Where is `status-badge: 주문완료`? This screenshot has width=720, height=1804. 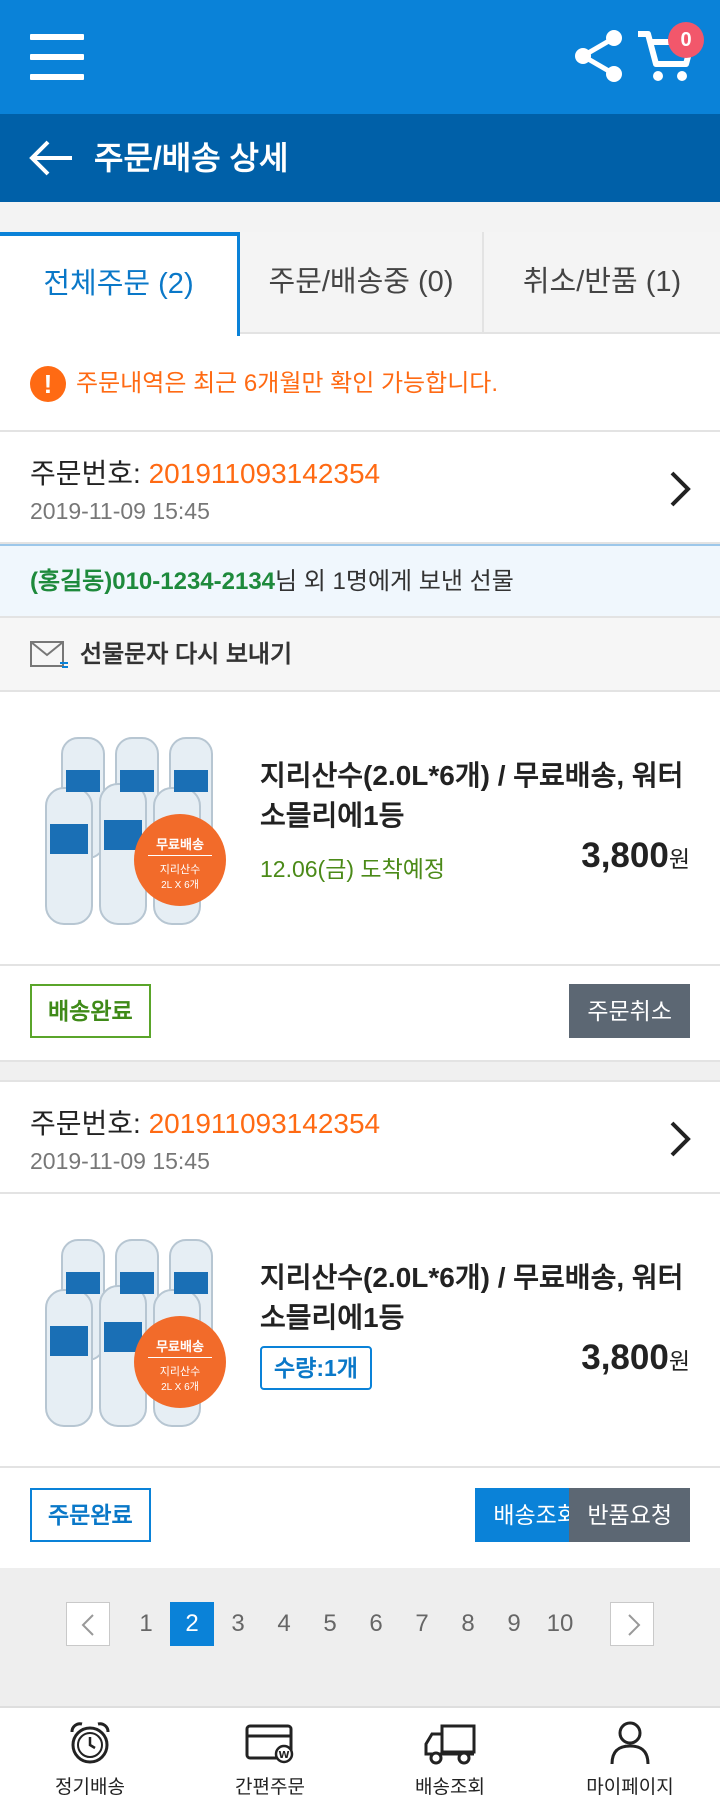
status-badge: 주문완료 is located at coordinates (90, 1515).